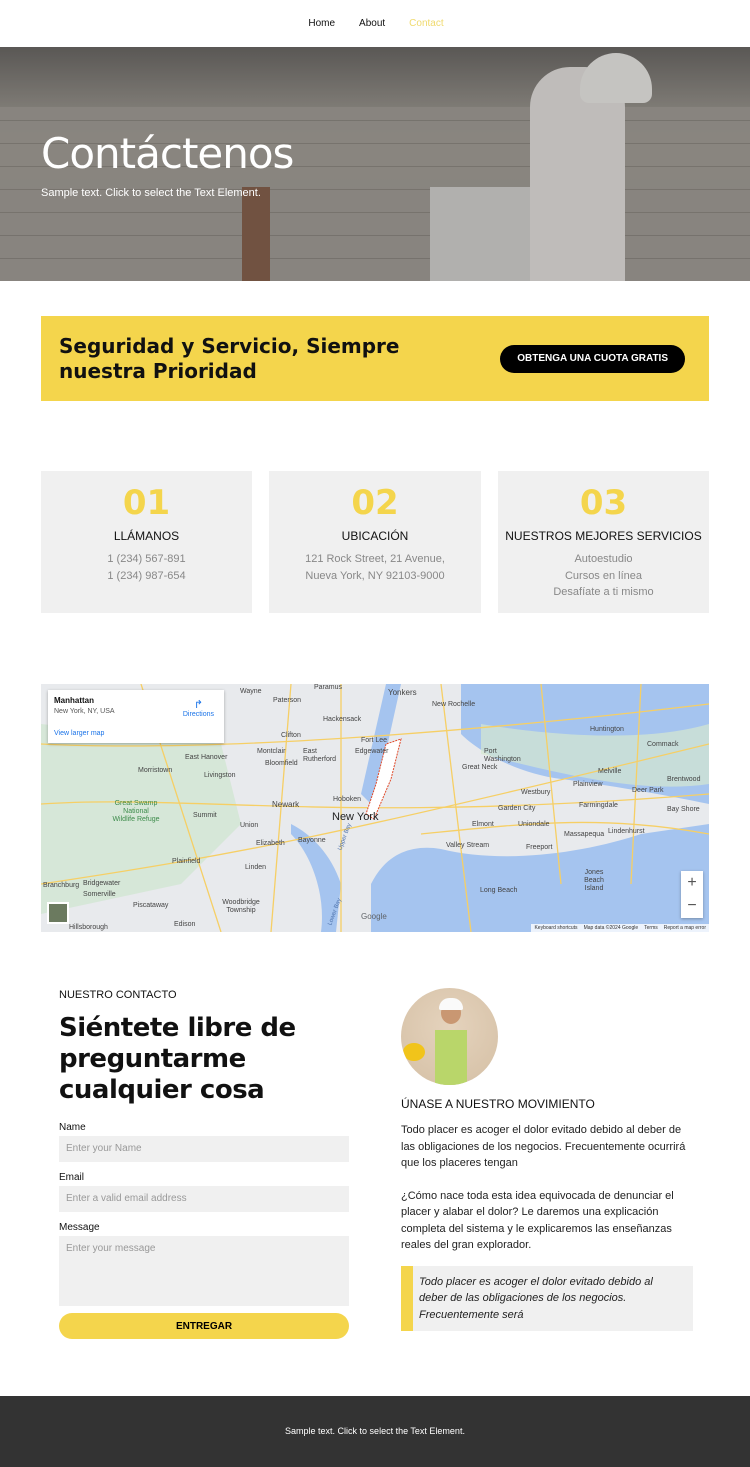  What do you see at coordinates (146, 559) in the screenshot?
I see `card-line: 1 (234) 567-891` at bounding box center [146, 559].